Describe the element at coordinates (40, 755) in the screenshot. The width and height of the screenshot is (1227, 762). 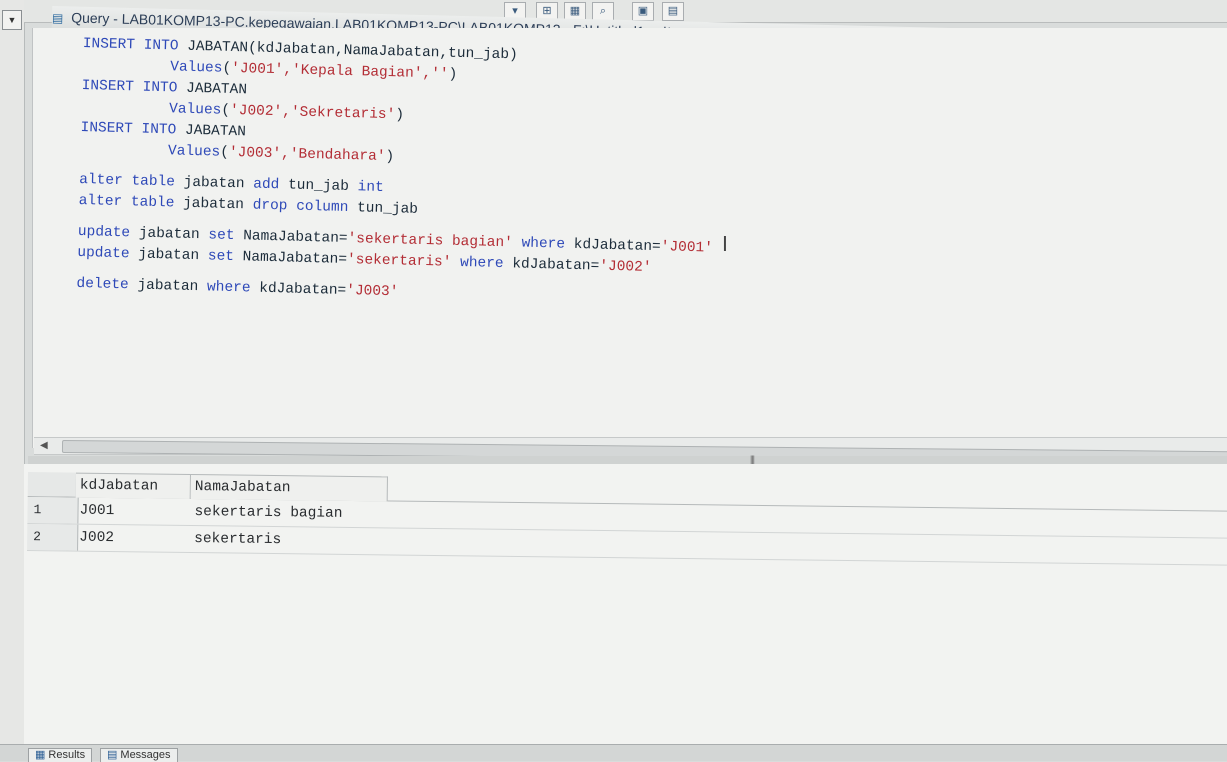
I see `grid-icon: ▦` at that location.